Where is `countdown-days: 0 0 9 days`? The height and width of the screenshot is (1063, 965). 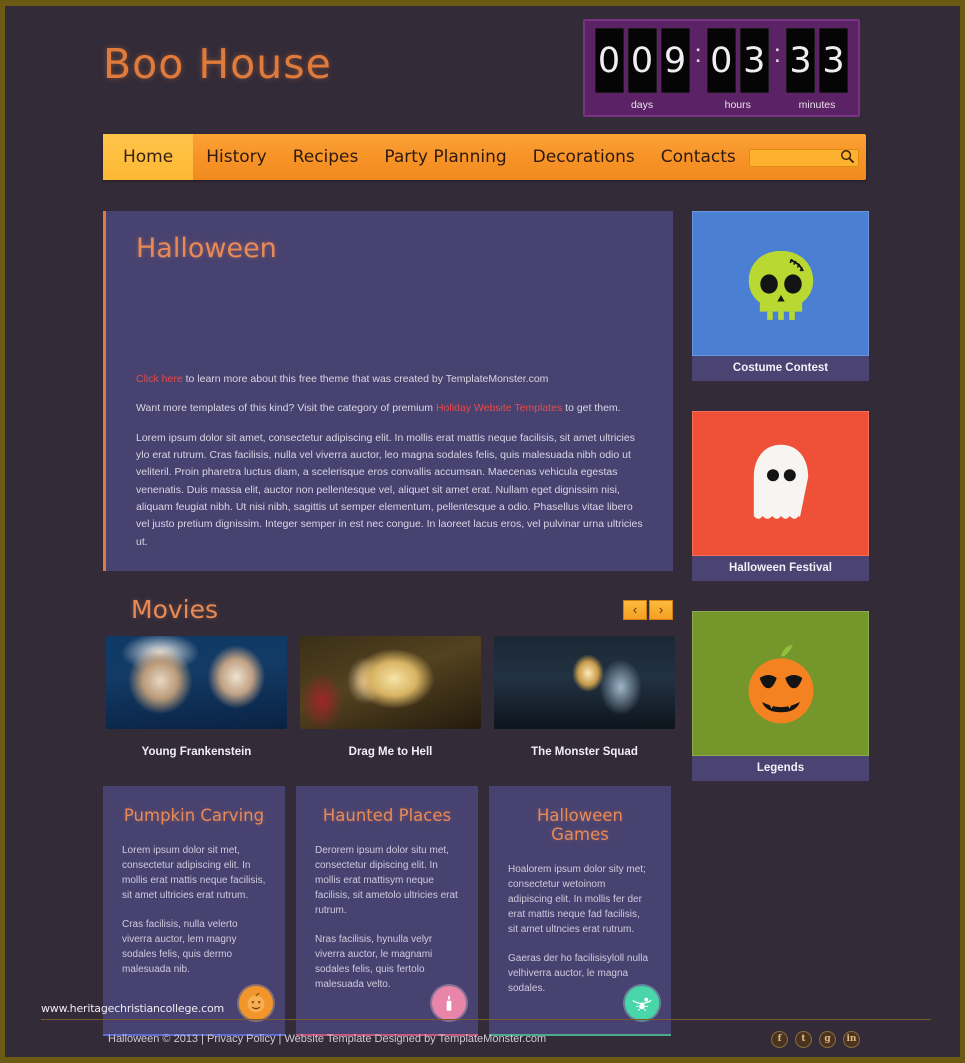
countdown-days: 0 0 9 days is located at coordinates (642, 69).